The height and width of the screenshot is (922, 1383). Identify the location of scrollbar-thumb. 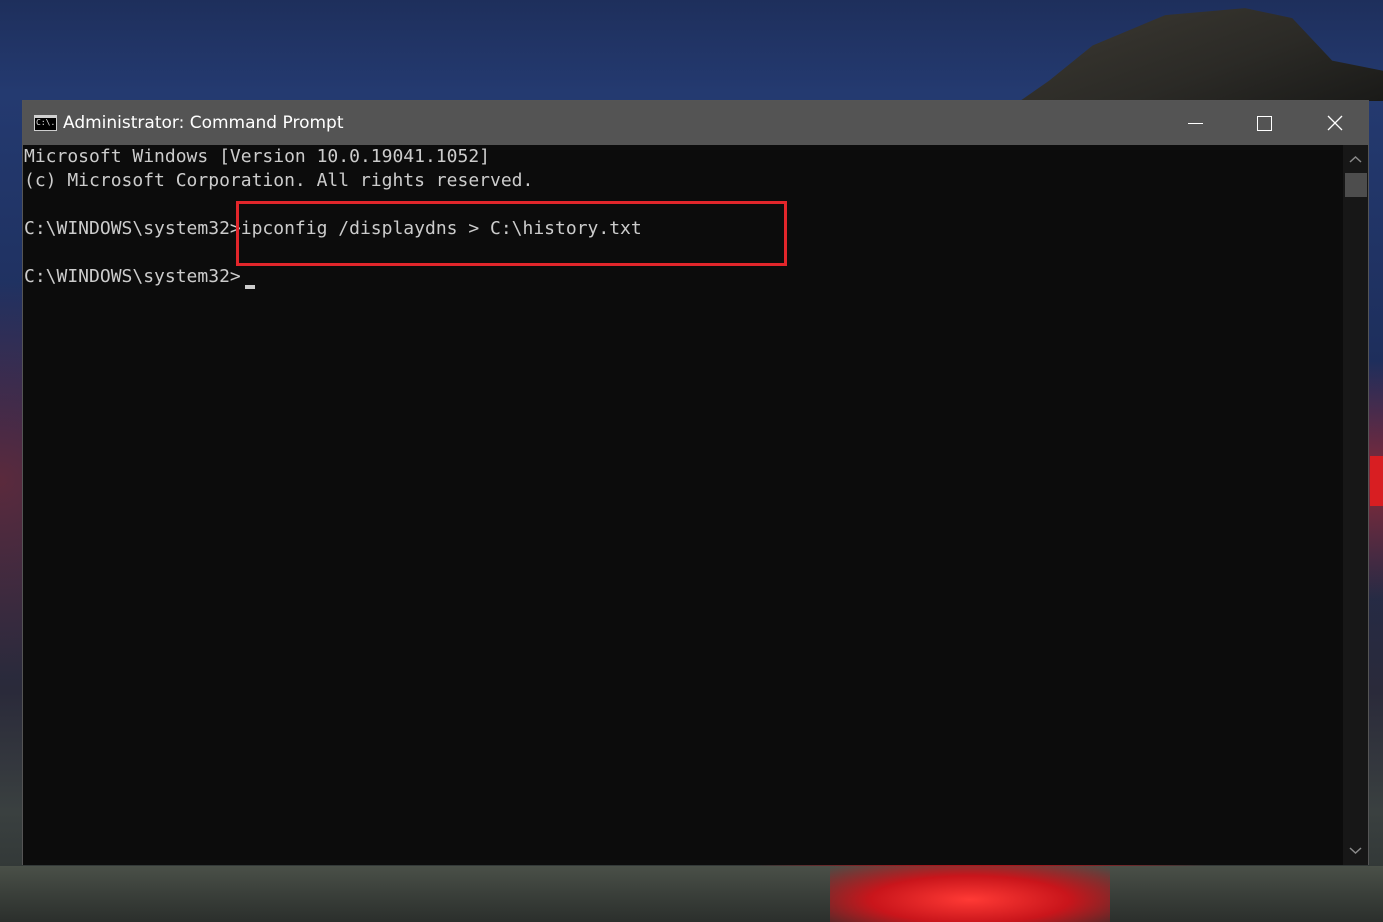
(1356, 185).